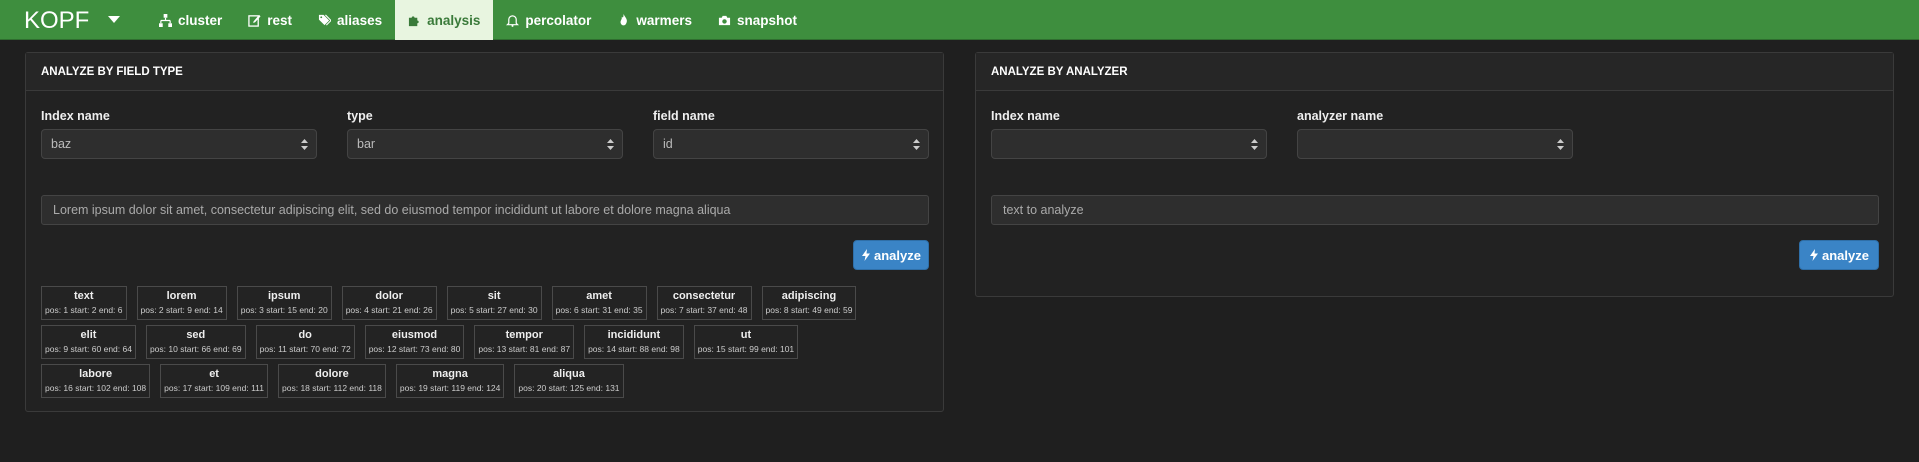  Describe the element at coordinates (668, 144) in the screenshot. I see `select-value: id` at that location.